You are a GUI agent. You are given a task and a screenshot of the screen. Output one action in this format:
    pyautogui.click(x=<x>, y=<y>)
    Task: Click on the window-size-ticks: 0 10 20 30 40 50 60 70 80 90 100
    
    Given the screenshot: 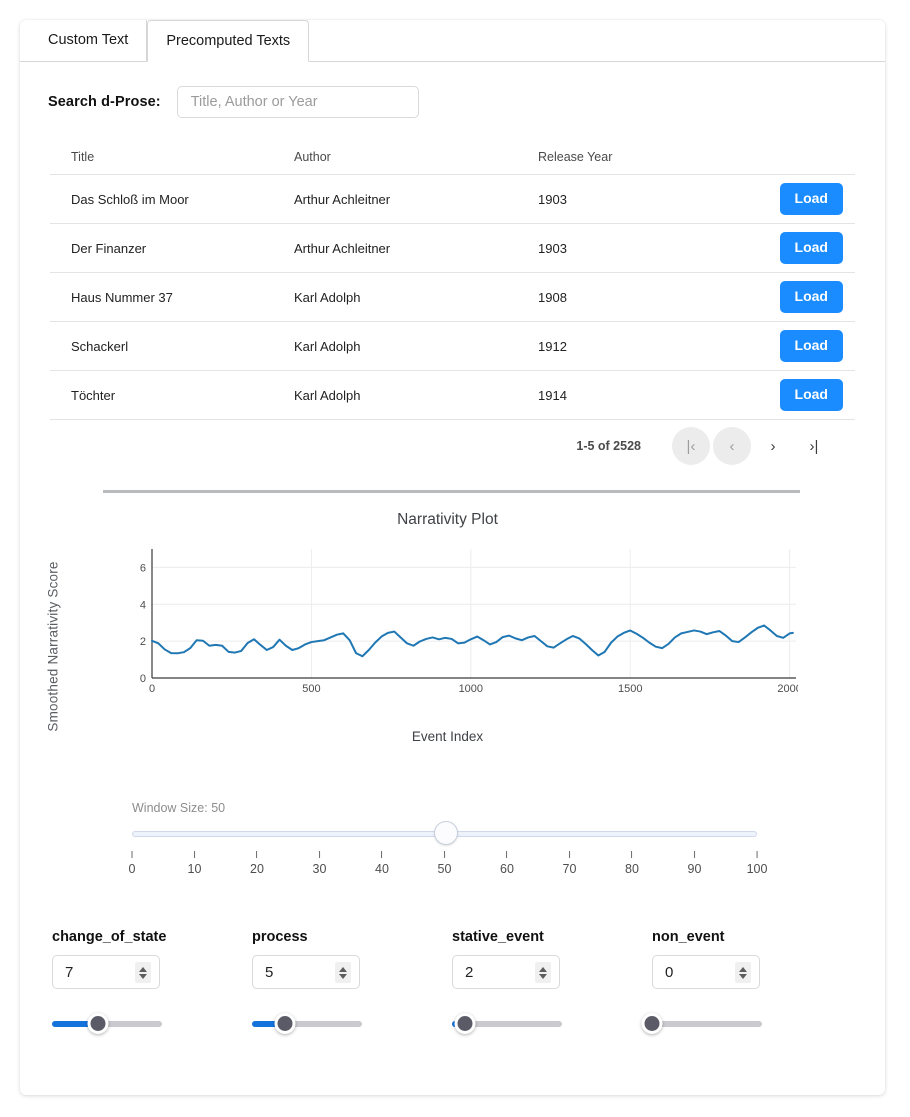 What is the action you would take?
    pyautogui.click(x=447, y=866)
    